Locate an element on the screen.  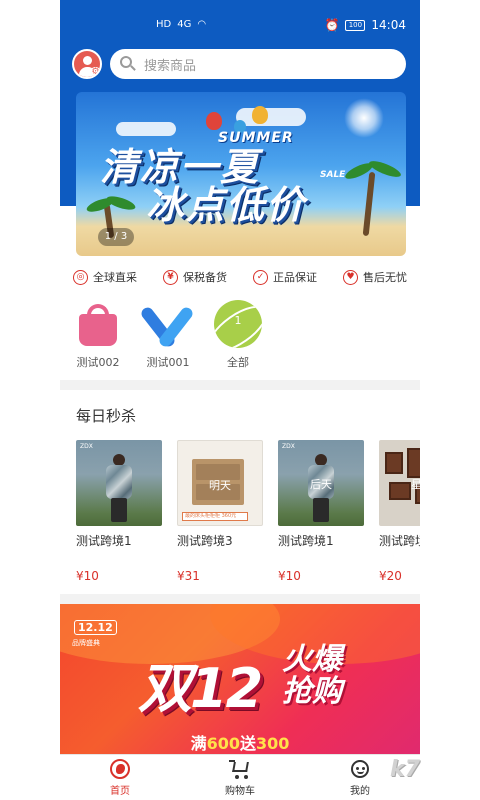
wifi-icon: ◠ is located at coordinates (202, 24).